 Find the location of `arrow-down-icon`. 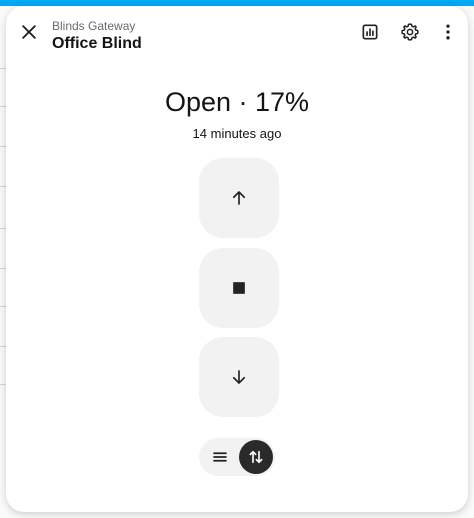

arrow-down-icon is located at coordinates (239, 377).